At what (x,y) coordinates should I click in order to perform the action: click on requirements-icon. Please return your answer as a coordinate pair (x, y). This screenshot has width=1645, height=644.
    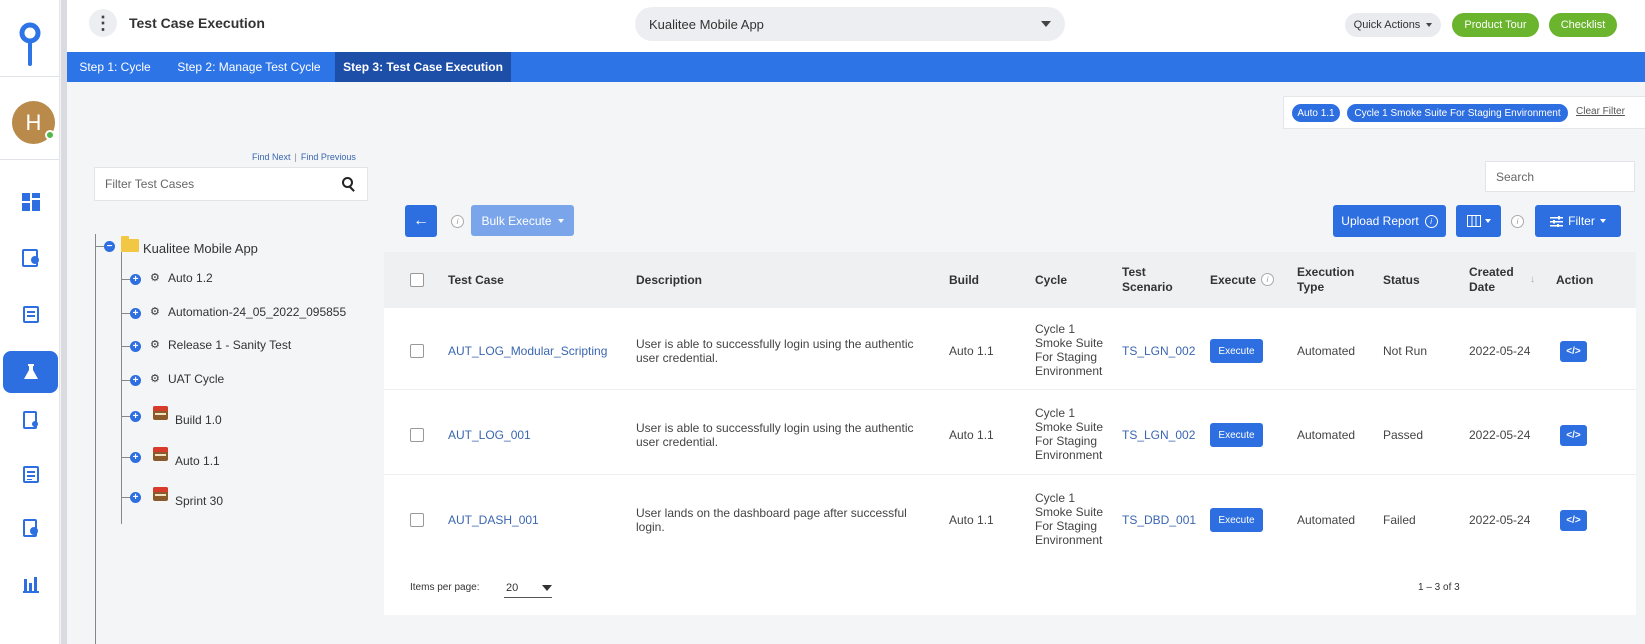
    Looking at the image, I should click on (31, 258).